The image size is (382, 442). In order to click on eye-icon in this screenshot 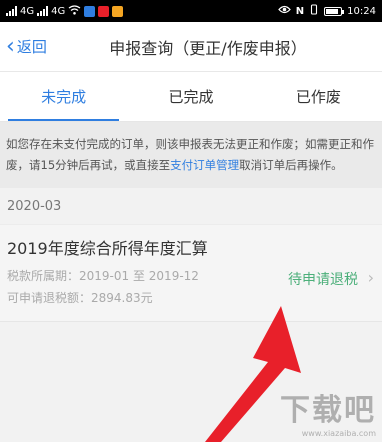, I will do `click(284, 11)`.